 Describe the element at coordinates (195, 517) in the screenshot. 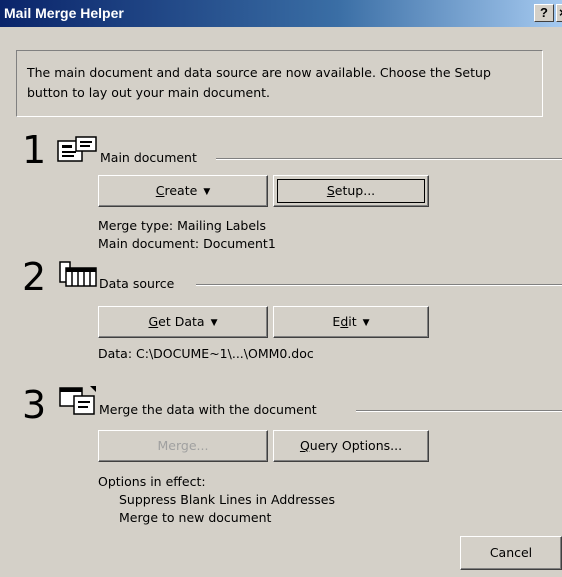

I see `option-merge-to-new-document: Merge to new document` at that location.